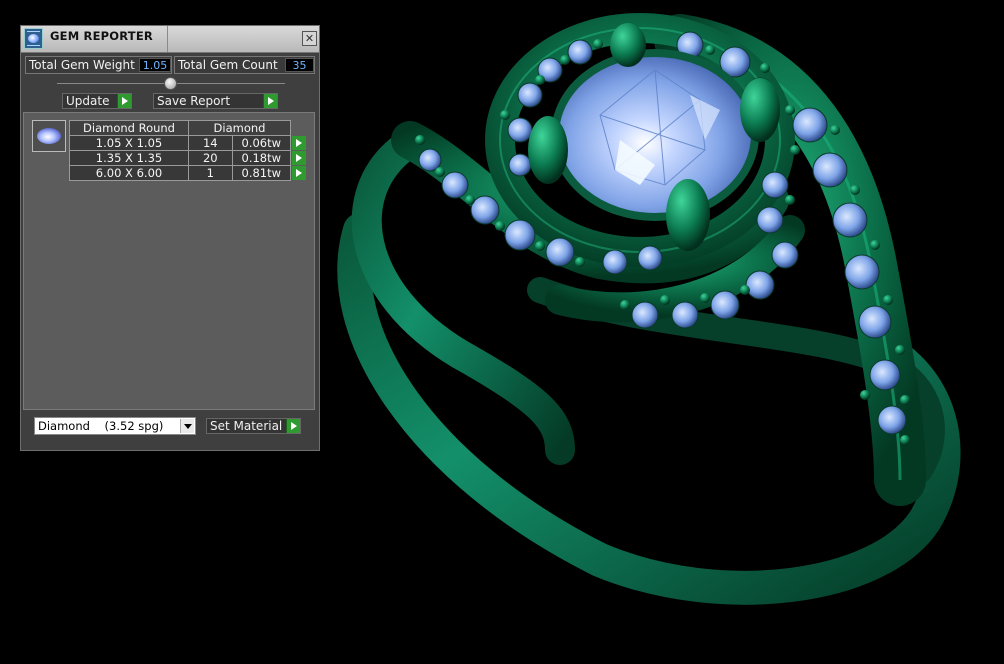  I want to click on gem-weight: 0.06tw, so click(261, 143).